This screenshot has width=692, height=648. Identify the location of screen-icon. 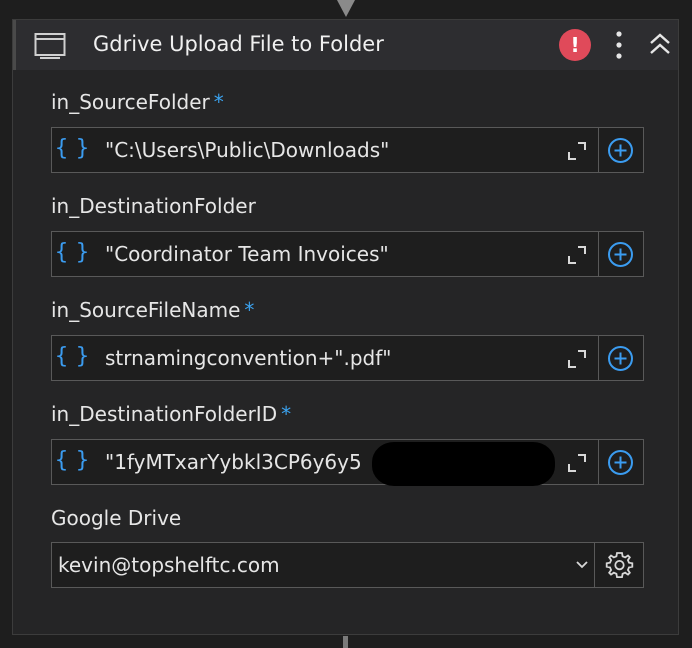
(50, 46).